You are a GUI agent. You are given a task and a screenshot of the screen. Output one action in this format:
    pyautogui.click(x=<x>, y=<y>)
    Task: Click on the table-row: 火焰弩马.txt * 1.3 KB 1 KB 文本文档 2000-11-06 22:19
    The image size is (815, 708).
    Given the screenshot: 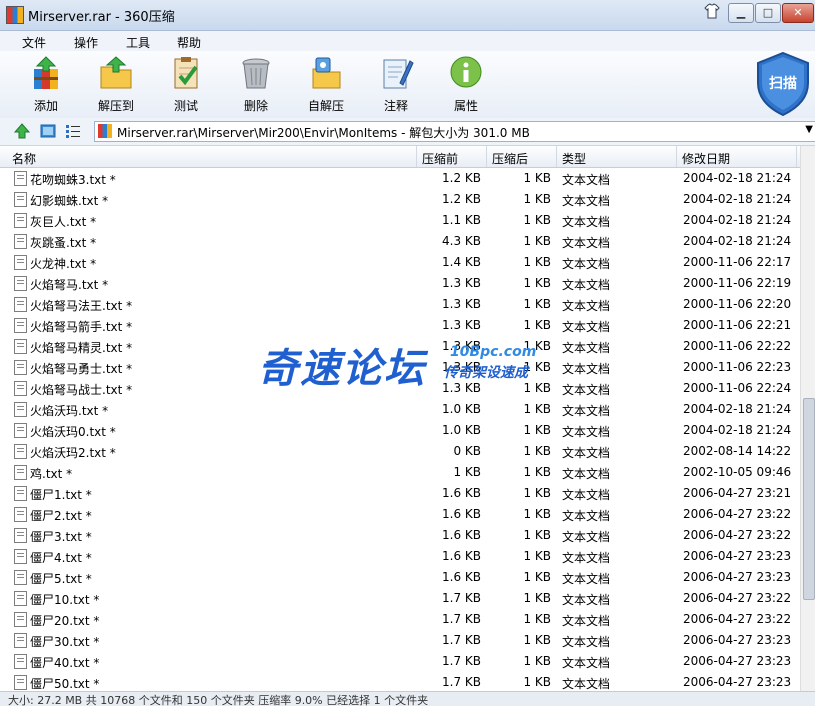 What is the action you would take?
    pyautogui.click(x=400, y=283)
    